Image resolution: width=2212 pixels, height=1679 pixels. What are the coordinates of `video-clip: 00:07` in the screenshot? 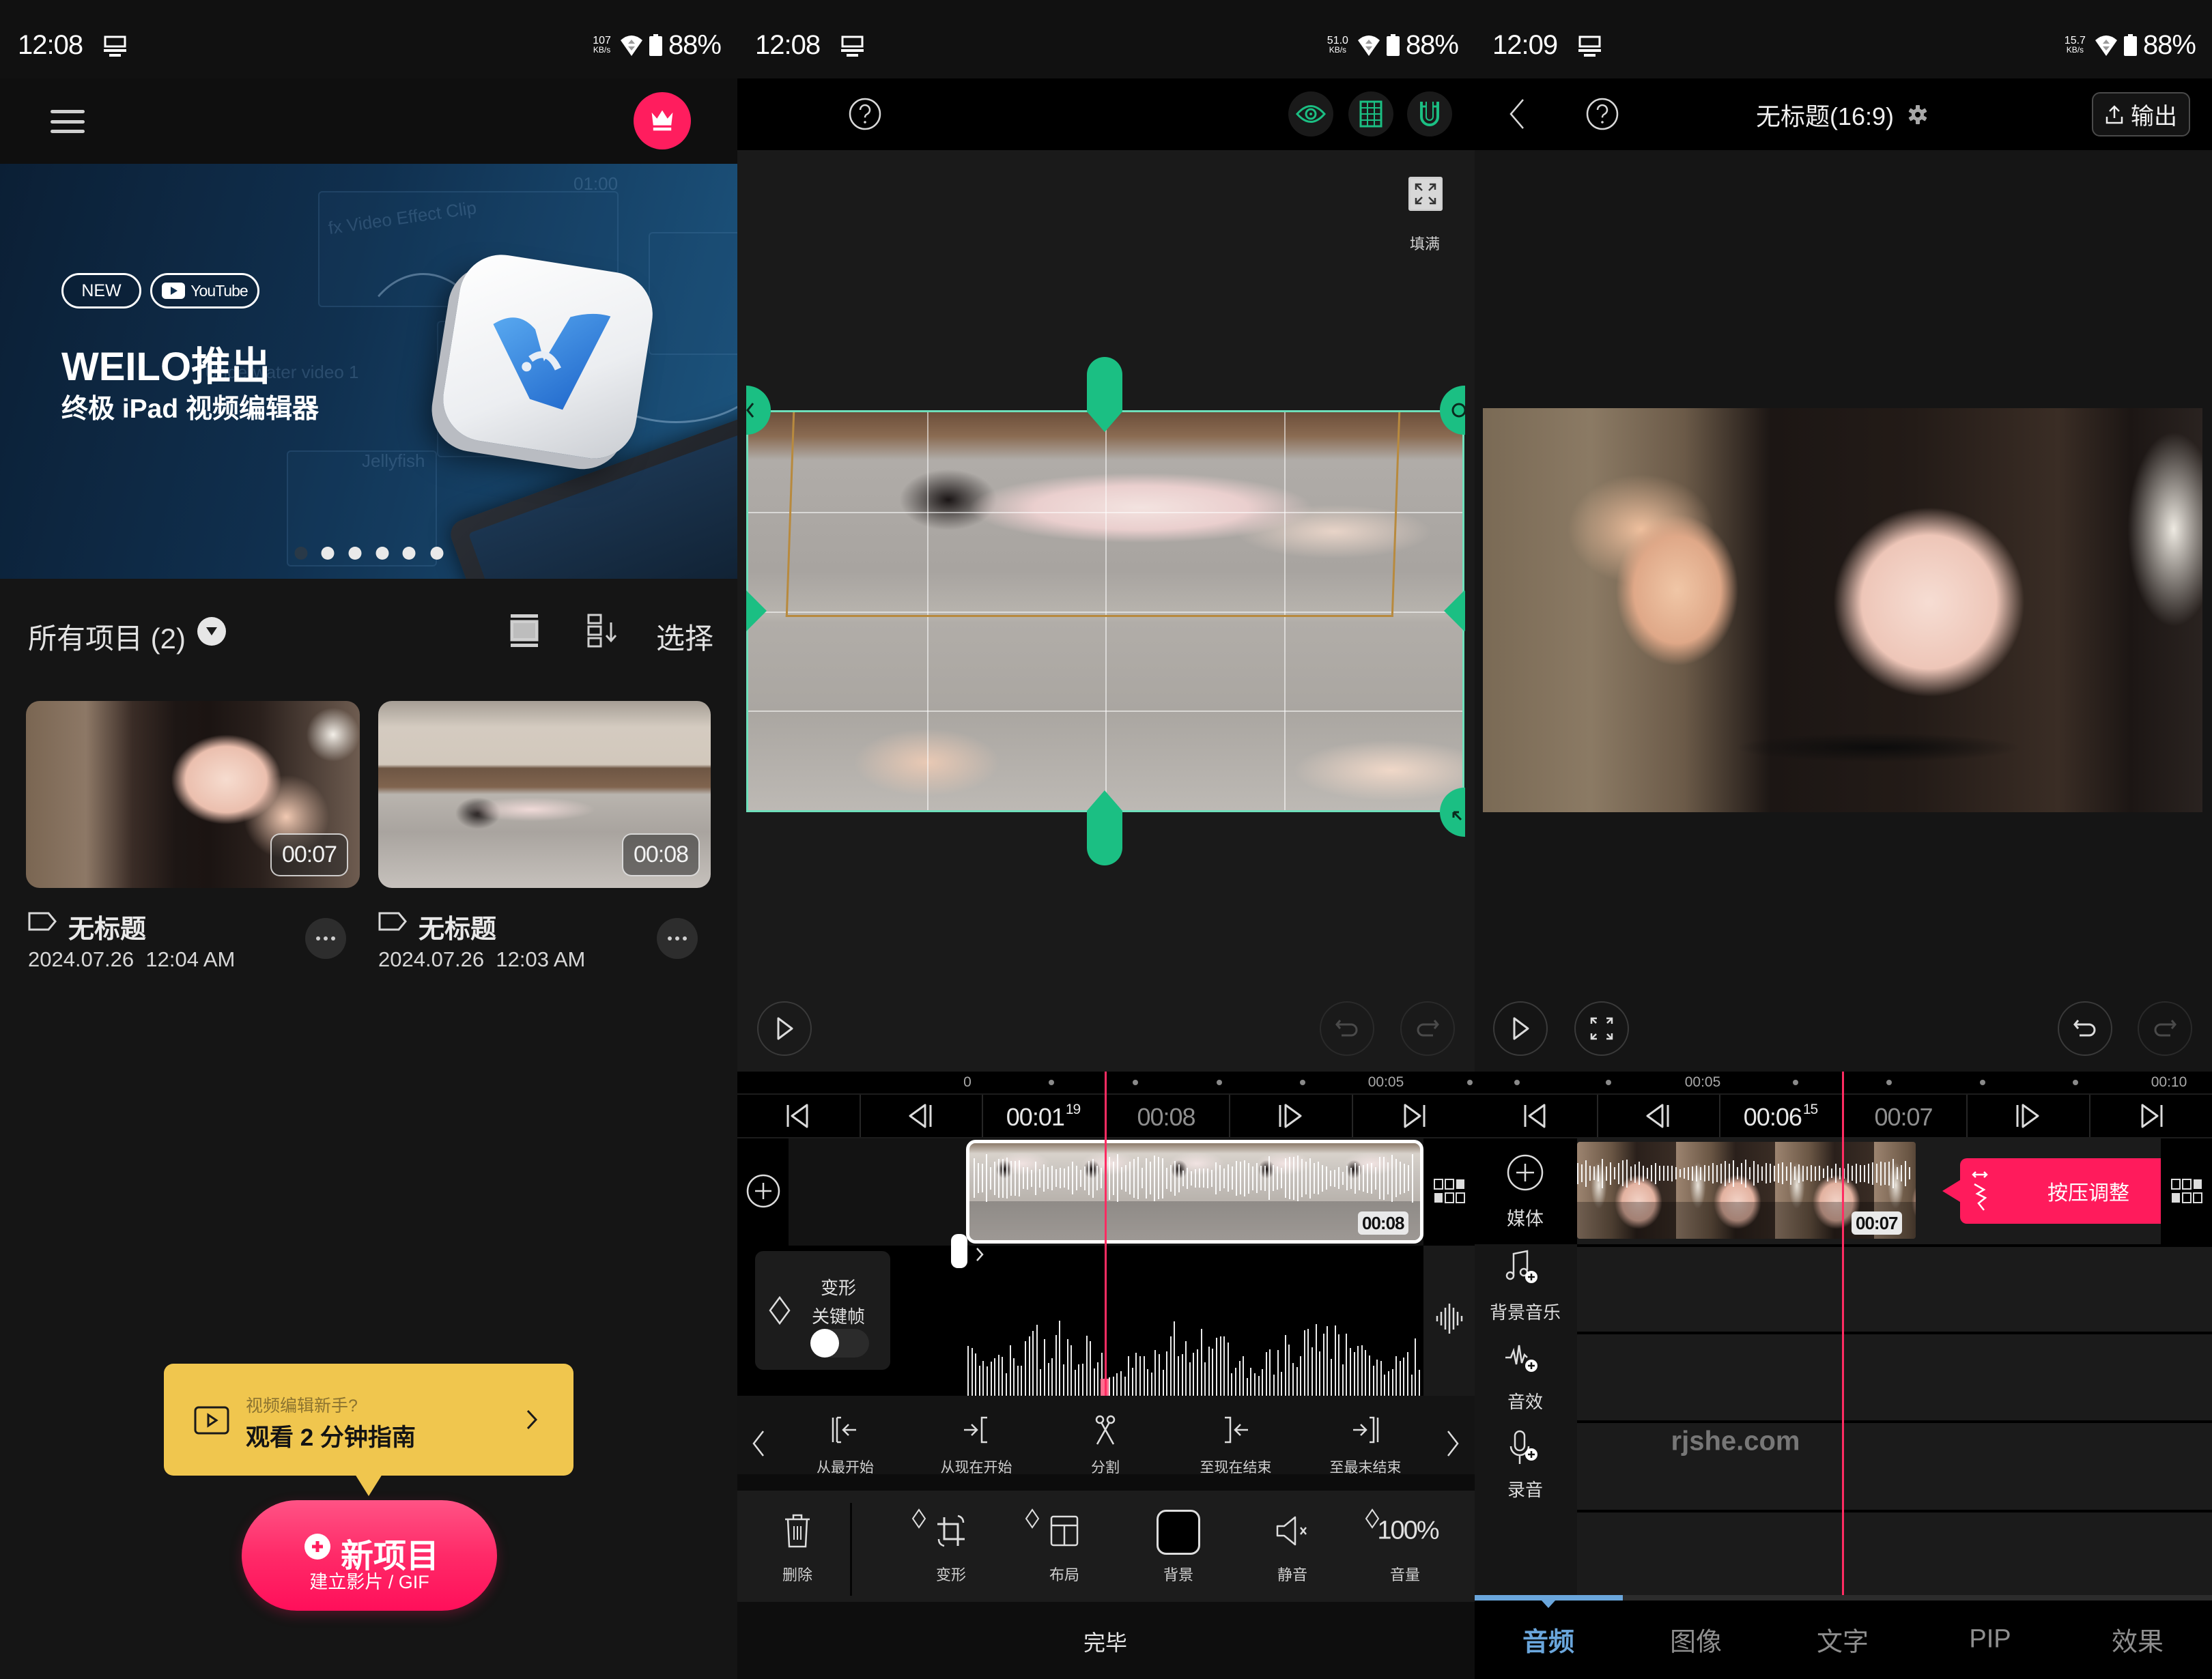 It's located at (1746, 1190).